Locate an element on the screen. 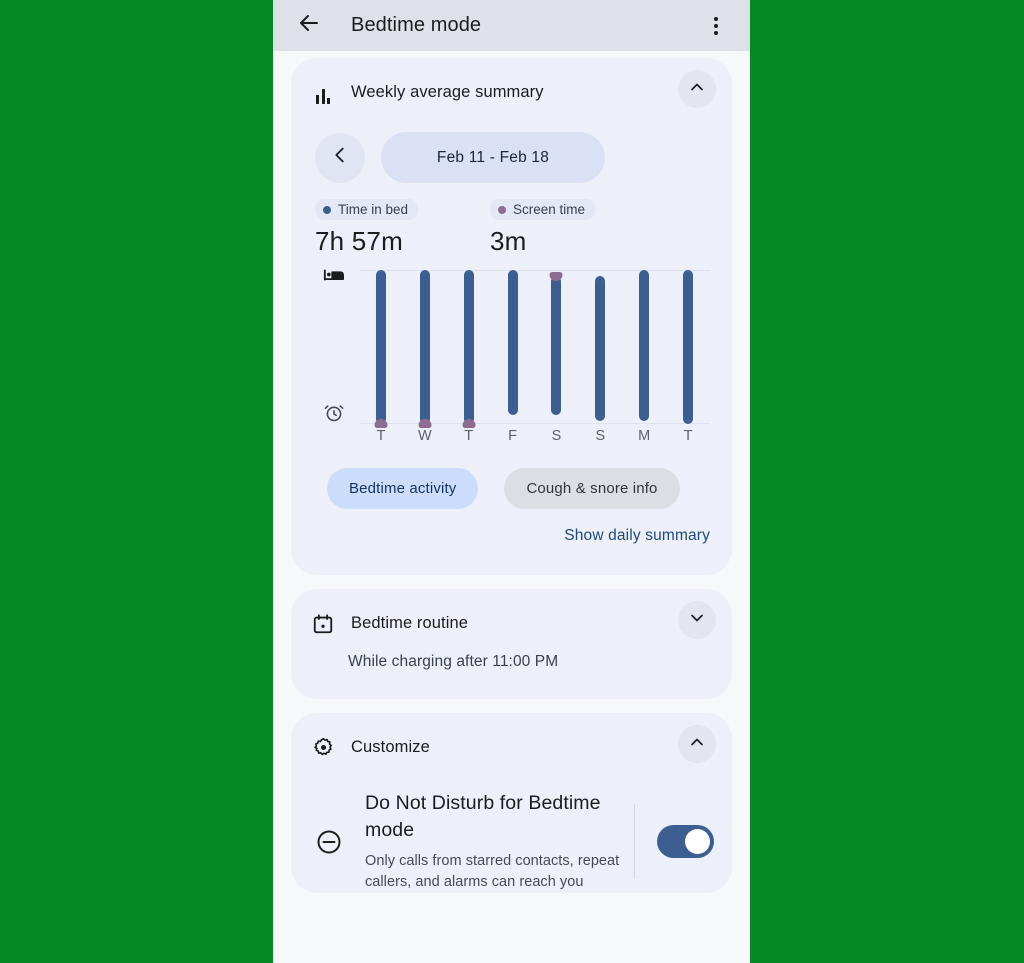 This screenshot has width=1024, height=963. calendar-icon is located at coordinates (323, 623).